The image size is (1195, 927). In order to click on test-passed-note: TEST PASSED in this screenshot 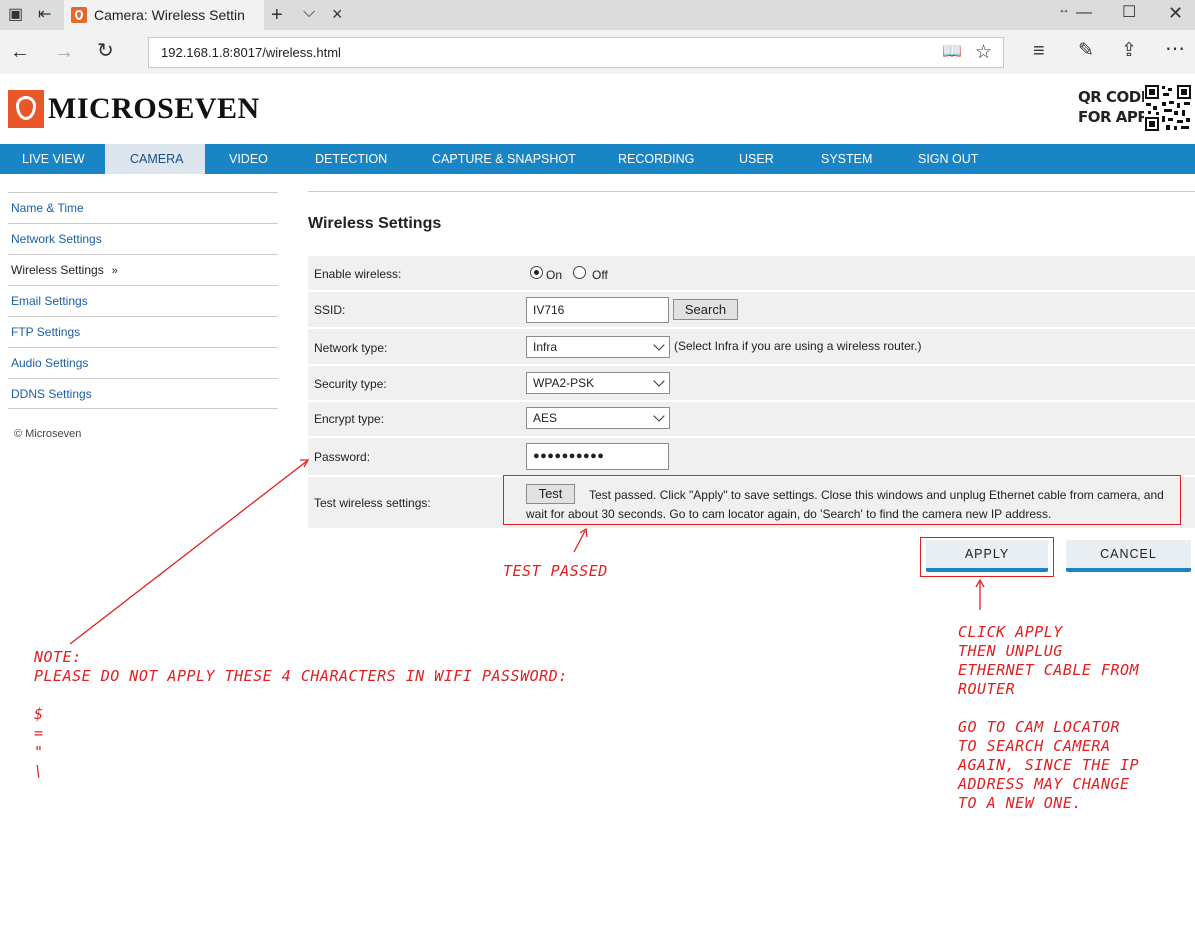, I will do `click(555, 571)`.